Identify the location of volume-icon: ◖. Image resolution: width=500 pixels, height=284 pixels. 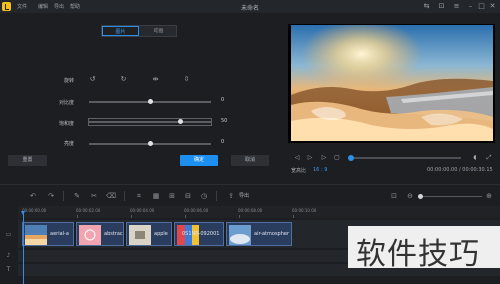
(475, 157).